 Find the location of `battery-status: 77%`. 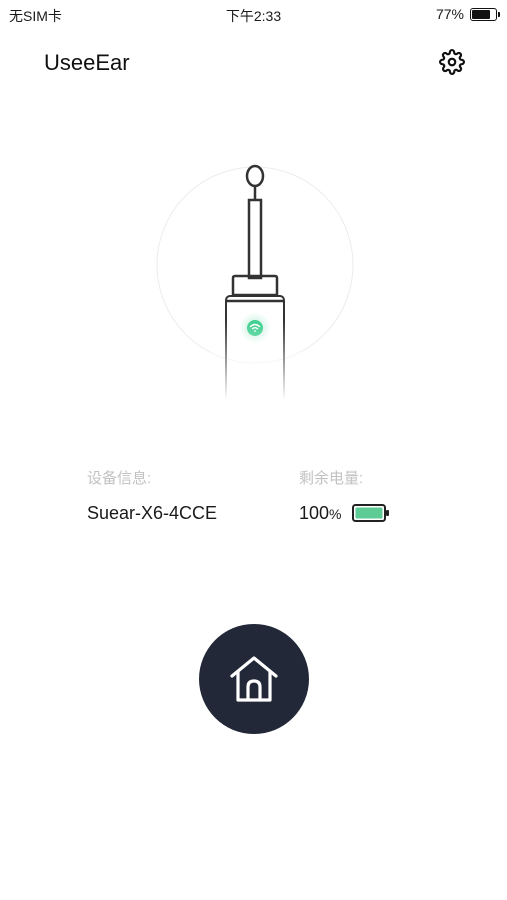

battery-status: 77% is located at coordinates (467, 14).